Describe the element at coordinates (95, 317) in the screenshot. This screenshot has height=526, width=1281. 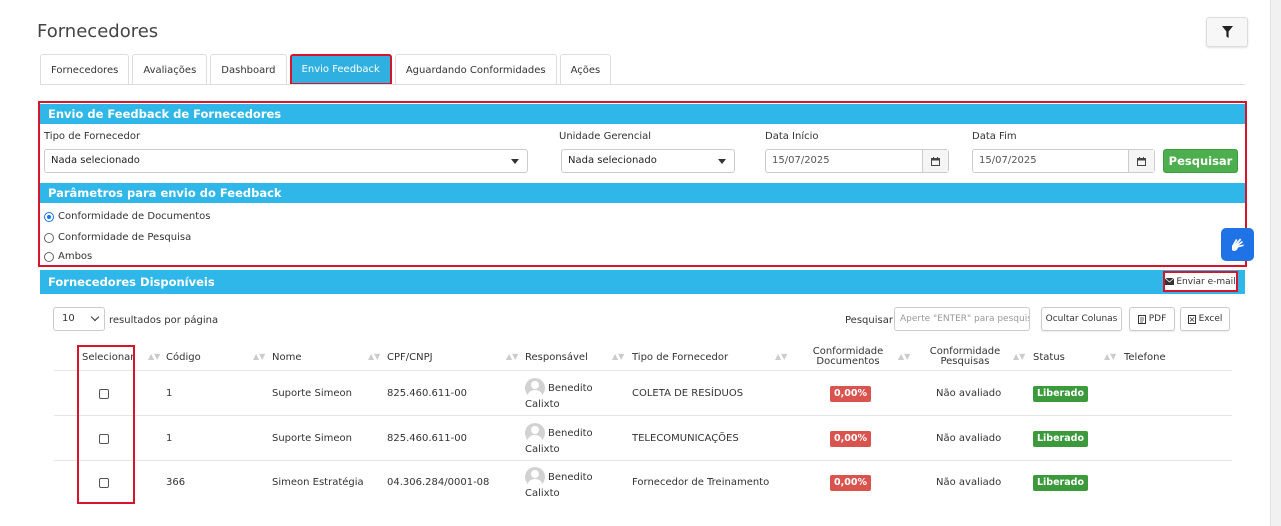
I see `chevron-down-icon` at that location.